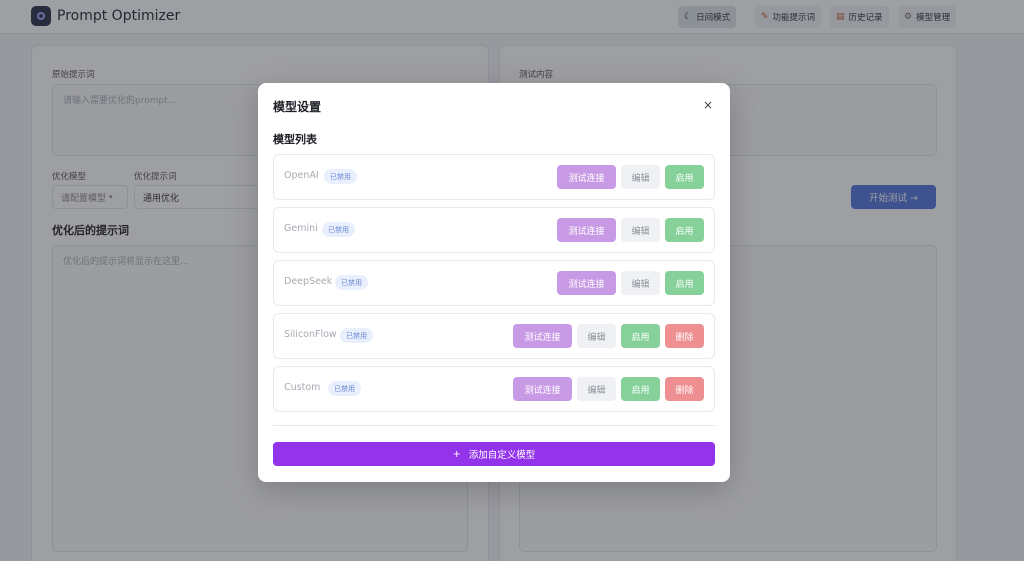 The width and height of the screenshot is (1024, 561). I want to click on model-row-openai: OpenAI 已禁用 测试连接 编辑 启用, so click(494, 177).